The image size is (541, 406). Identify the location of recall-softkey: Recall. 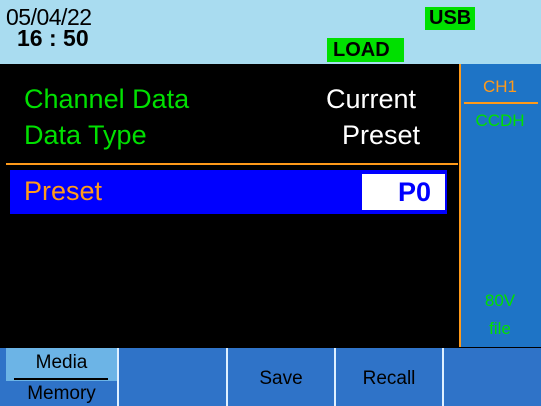
(388, 377).